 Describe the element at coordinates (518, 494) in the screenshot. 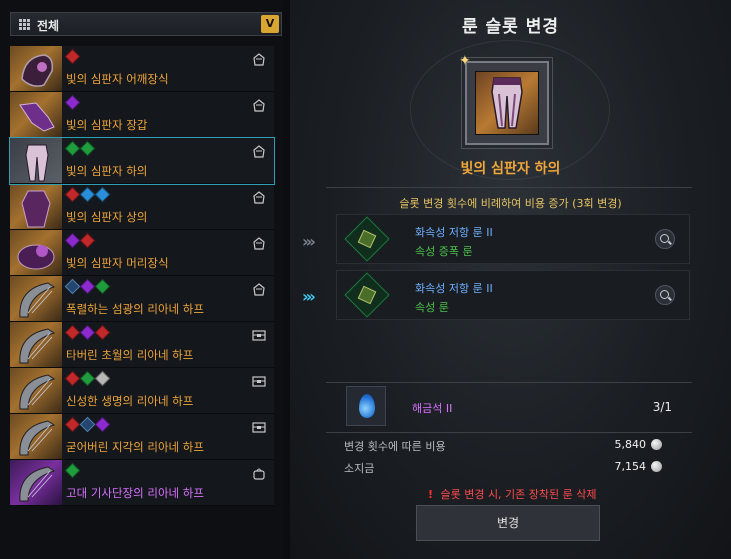

I see `warning-text: 슬롯 변경 시, 기존 장착된 룬 삭제` at that location.